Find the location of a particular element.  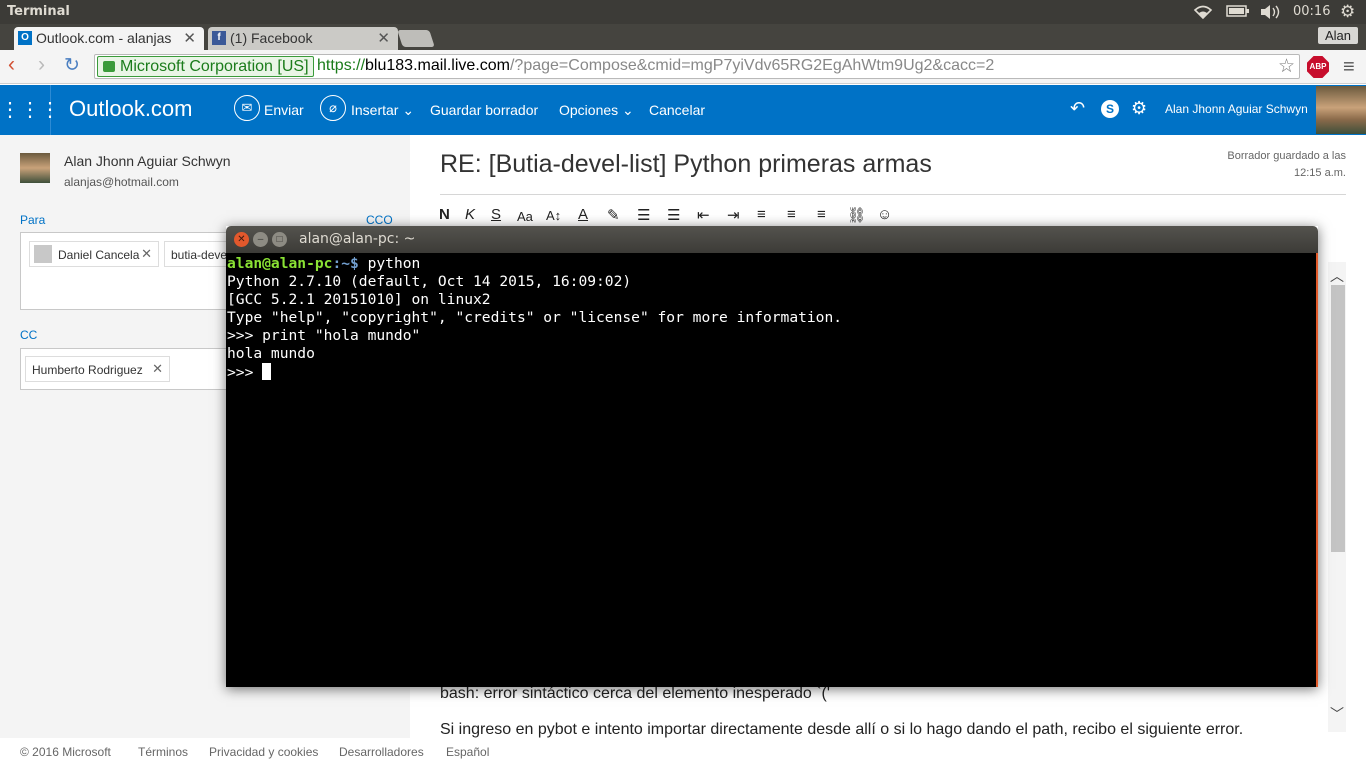

tab-facebook: f (1) Facebook ✕ is located at coordinates (303, 38).